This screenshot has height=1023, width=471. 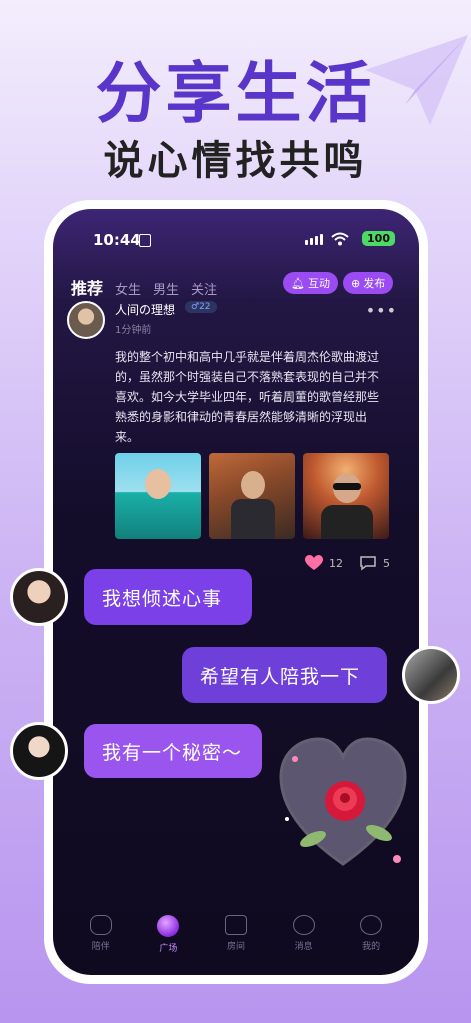 I want to click on interact-button: 🔔︎ 互动, so click(x=310, y=283).